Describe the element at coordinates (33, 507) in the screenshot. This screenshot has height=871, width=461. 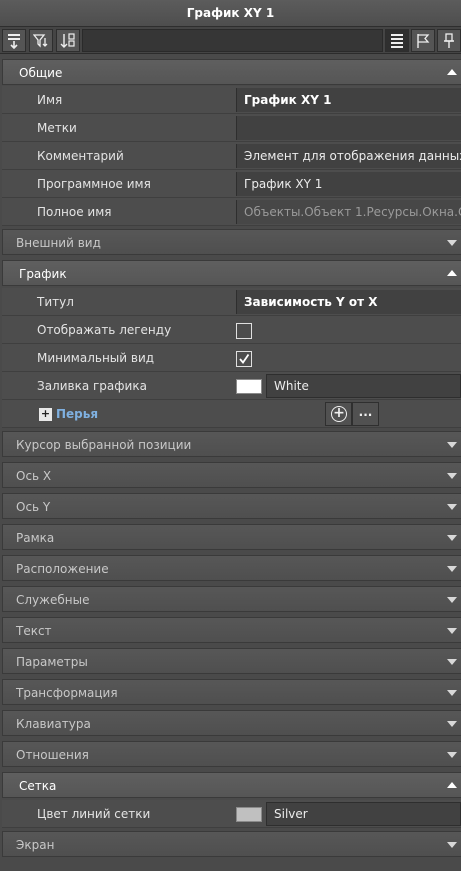
I see `section-title: Ось Y` at that location.